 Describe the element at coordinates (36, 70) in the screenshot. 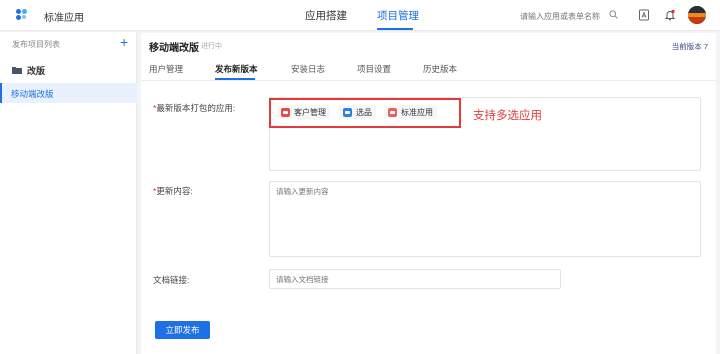

I see `sidebar-folder: 改版` at that location.